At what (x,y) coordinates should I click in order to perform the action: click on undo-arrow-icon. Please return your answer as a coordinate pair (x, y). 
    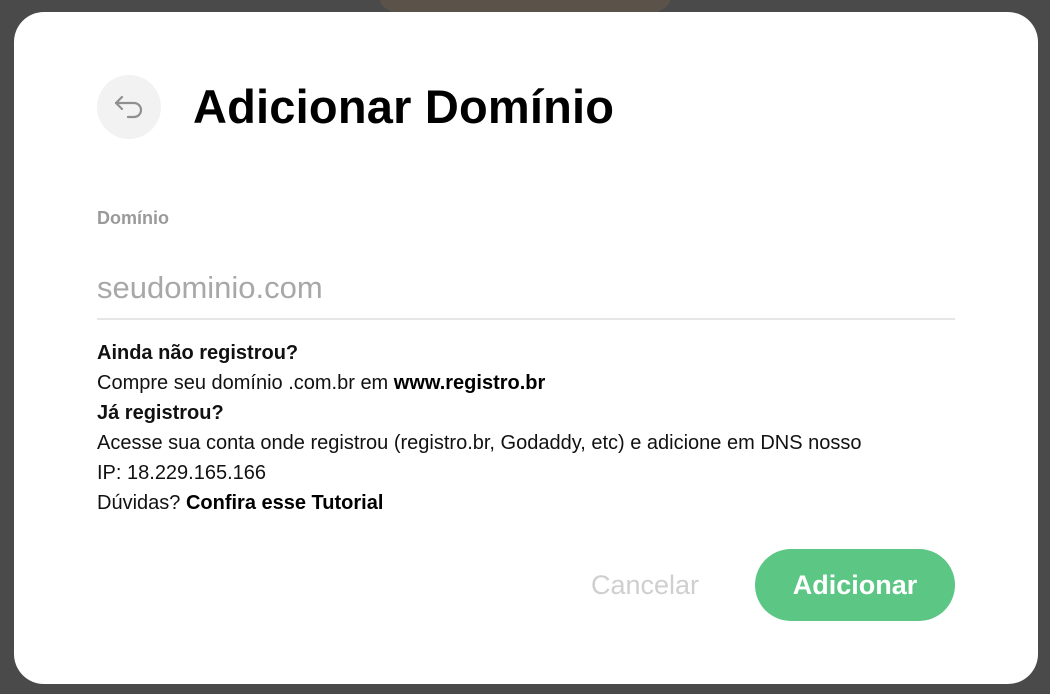
    Looking at the image, I should click on (129, 107).